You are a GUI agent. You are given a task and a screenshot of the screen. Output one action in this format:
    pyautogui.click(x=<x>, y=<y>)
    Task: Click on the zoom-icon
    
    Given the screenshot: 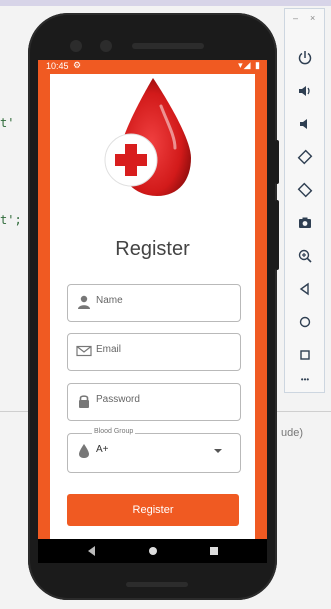 What is the action you would take?
    pyautogui.click(x=305, y=256)
    